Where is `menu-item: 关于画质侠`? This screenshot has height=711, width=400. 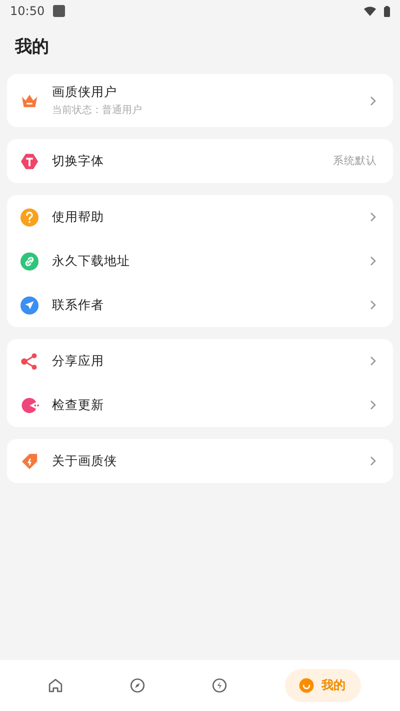
menu-item: 关于画质侠 is located at coordinates (200, 461).